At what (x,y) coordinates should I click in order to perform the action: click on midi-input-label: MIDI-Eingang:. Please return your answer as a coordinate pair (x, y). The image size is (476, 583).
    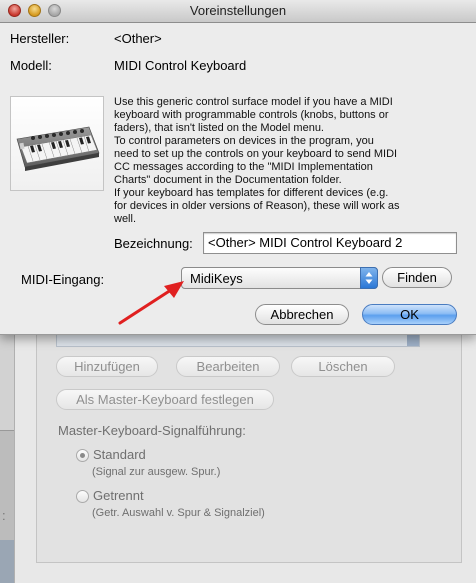
    Looking at the image, I should click on (63, 279).